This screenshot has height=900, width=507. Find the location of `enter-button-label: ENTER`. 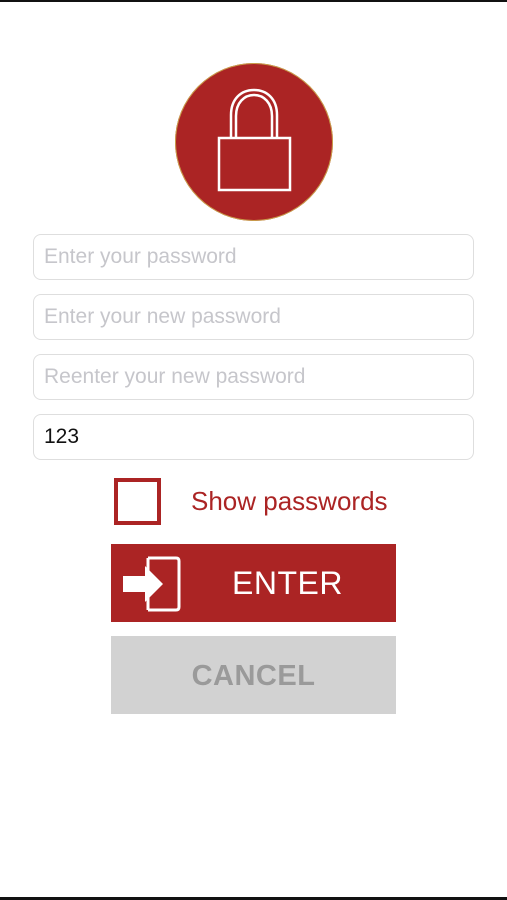

enter-button-label: ENTER is located at coordinates (287, 583).